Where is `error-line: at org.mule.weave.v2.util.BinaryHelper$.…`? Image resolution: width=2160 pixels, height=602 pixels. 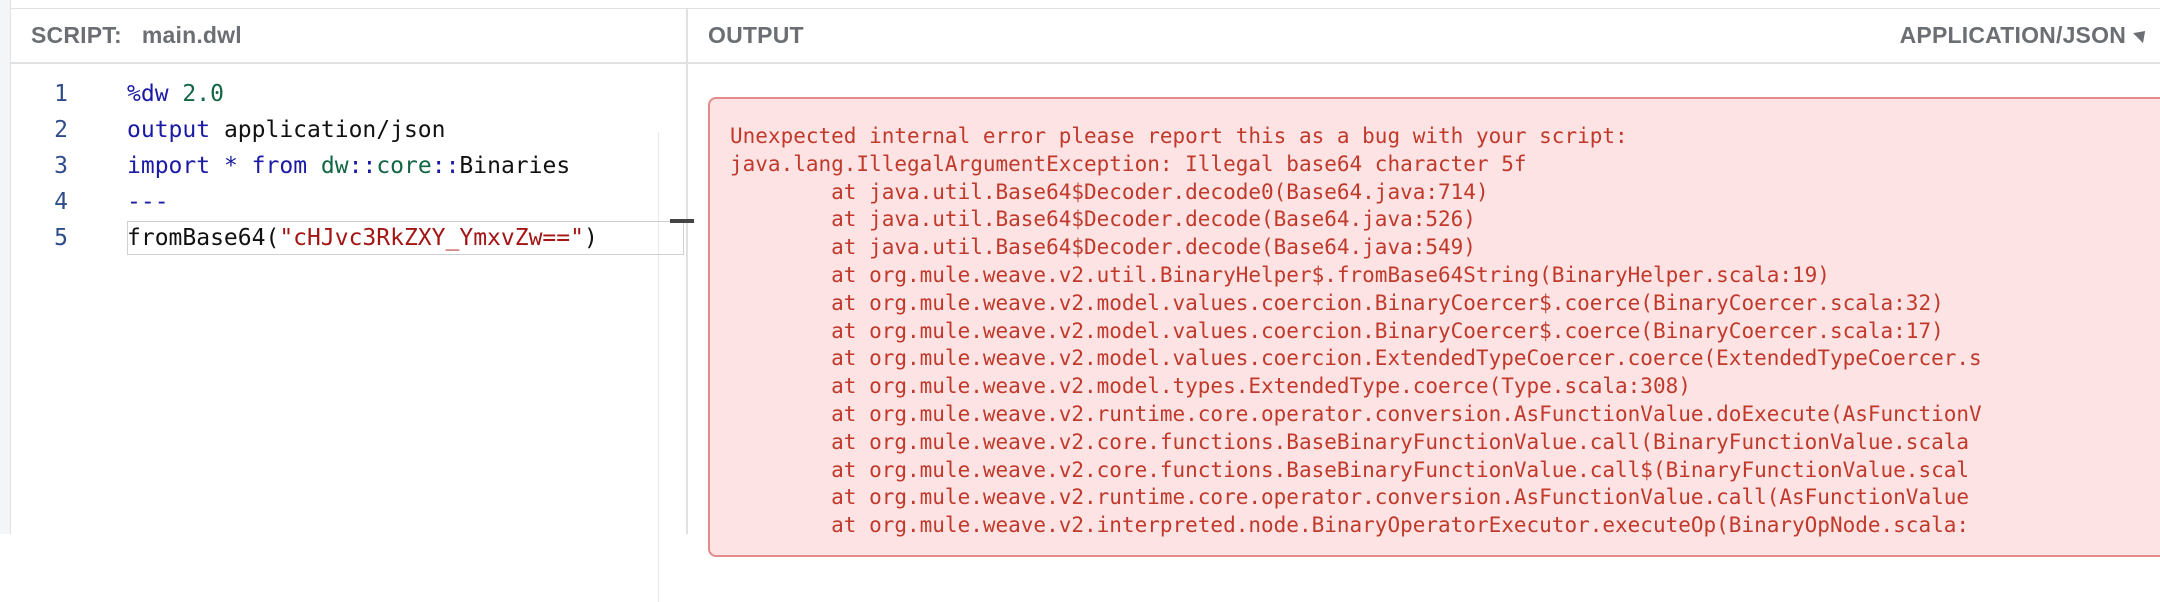
error-line: at org.mule.weave.v2.util.BinaryHelper$.… is located at coordinates (1280, 274).